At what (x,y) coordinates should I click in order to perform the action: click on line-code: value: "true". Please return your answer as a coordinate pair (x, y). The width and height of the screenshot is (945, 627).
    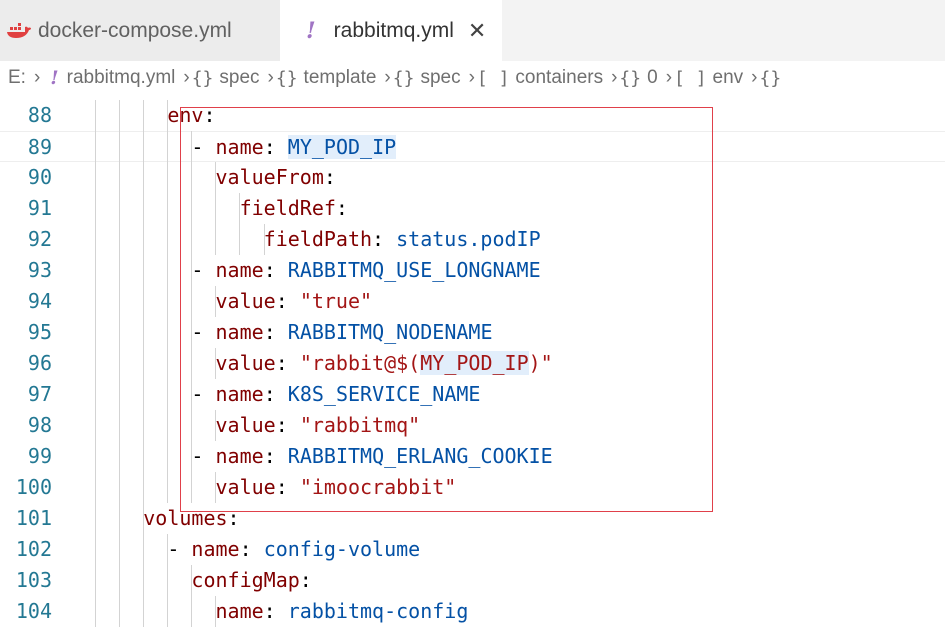
    Looking at the image, I should click on (222, 301).